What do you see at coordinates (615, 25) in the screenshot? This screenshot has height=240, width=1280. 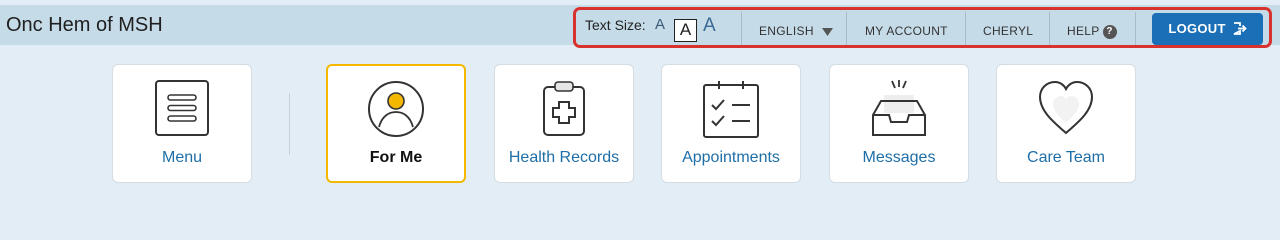 I see `text-size-label: Text Size:` at bounding box center [615, 25].